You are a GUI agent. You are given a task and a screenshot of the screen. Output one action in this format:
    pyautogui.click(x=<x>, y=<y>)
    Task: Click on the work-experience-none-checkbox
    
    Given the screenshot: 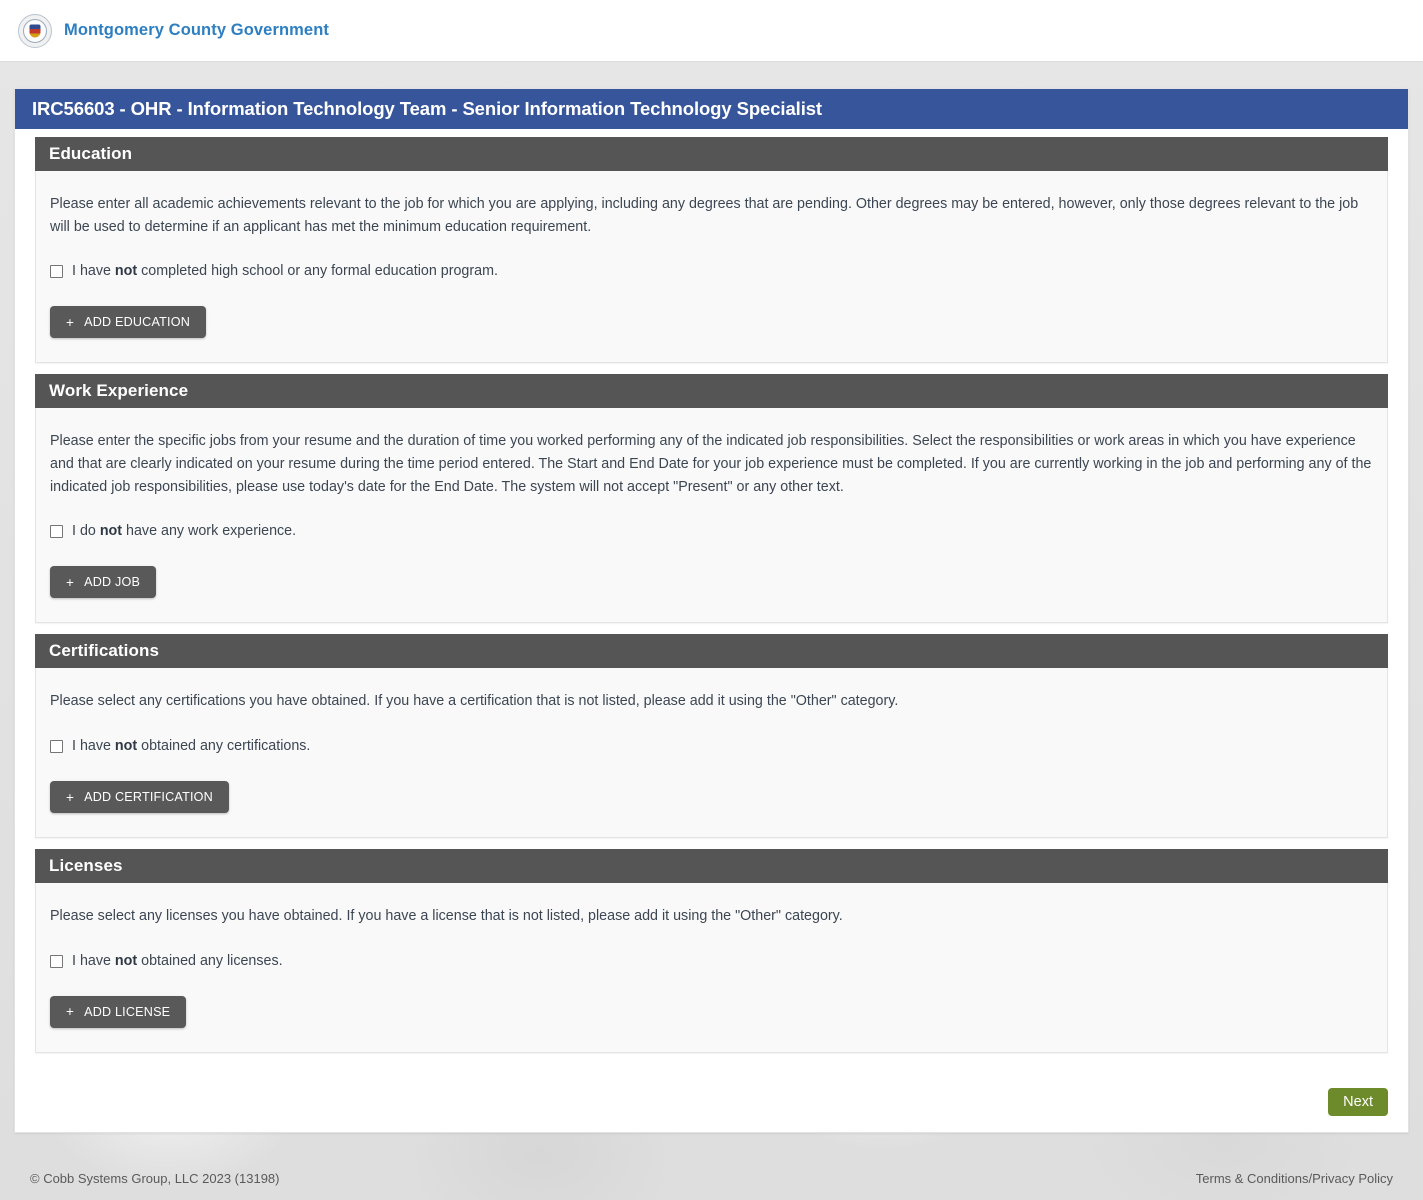 What is the action you would take?
    pyautogui.click(x=56, y=531)
    